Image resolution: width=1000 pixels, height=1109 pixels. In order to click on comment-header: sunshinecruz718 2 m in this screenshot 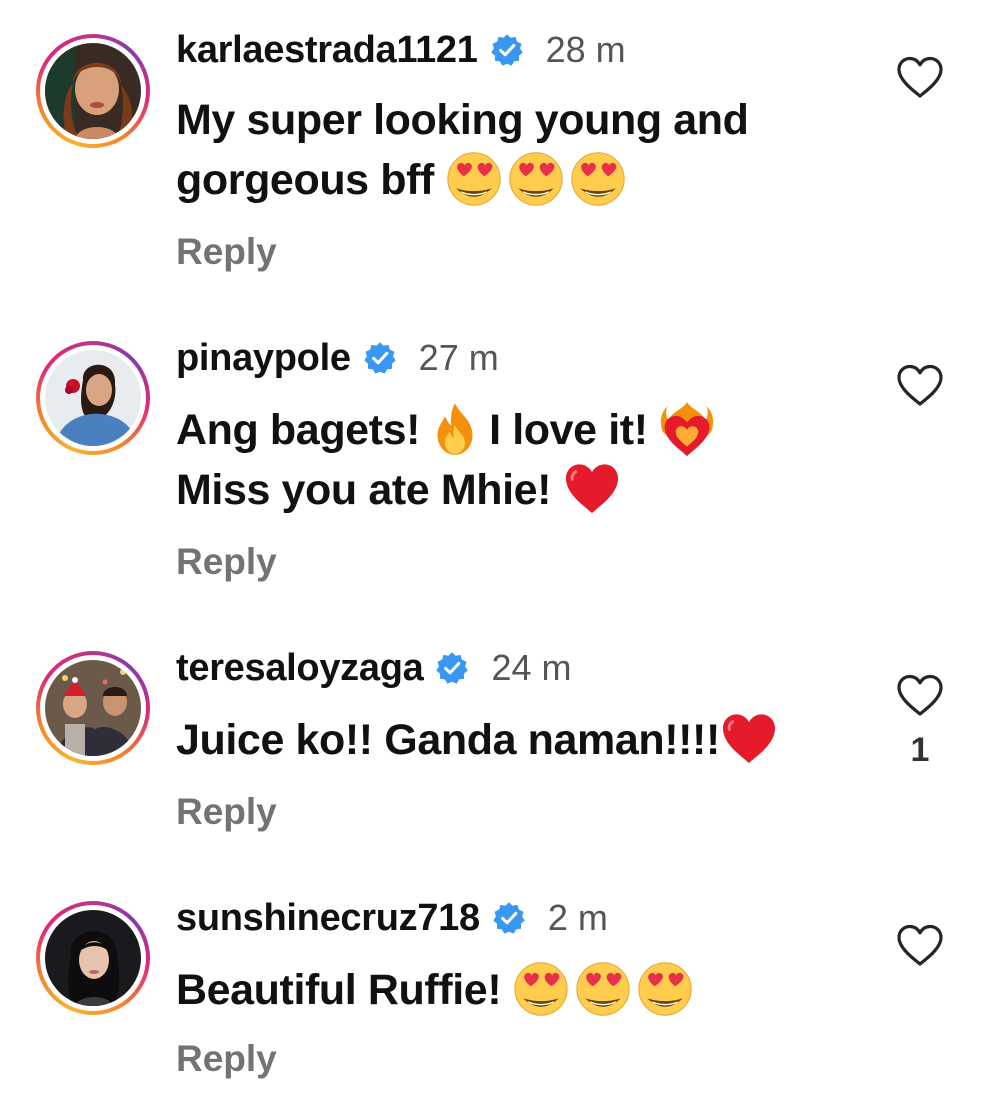, I will do `click(392, 918)`.